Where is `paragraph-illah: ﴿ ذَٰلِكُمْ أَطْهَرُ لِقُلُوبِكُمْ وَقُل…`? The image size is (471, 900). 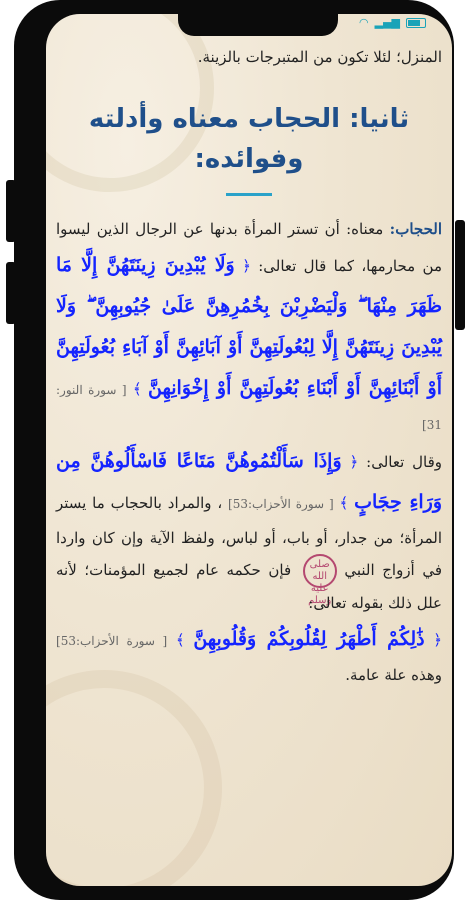
paragraph-illah: ﴿ ذَٰلِكُمْ أَطْهَرُ لِقُلُوبِكُمْ وَقُل… is located at coordinates (249, 655).